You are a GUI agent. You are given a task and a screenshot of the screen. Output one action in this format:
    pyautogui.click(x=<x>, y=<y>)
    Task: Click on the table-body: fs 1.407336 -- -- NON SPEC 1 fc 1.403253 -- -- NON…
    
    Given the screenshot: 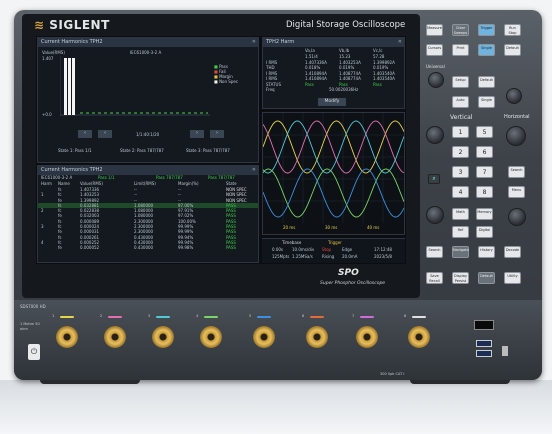 What is the action you would take?
    pyautogui.click(x=148, y=219)
    